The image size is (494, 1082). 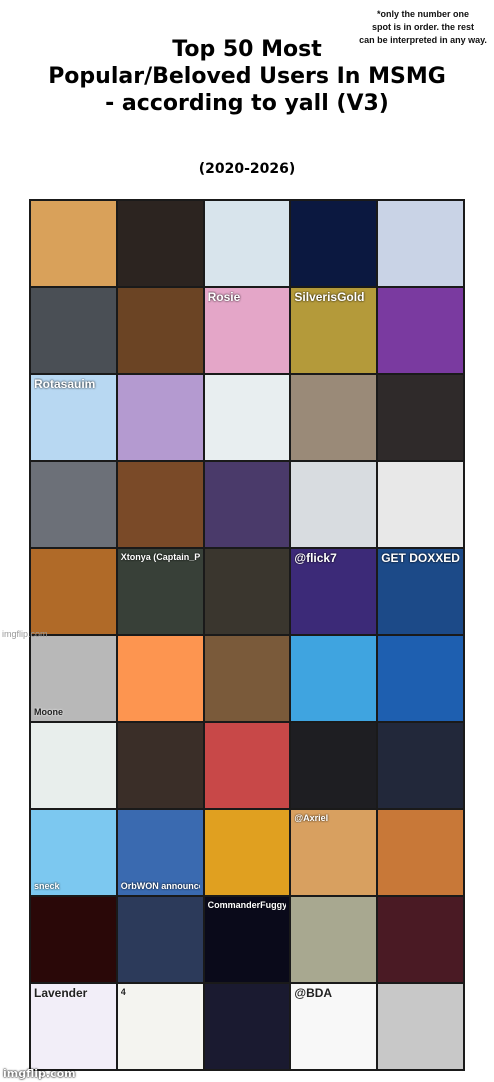 What do you see at coordinates (61, 993) in the screenshot?
I see `user-tile-label: Lavender` at bounding box center [61, 993].